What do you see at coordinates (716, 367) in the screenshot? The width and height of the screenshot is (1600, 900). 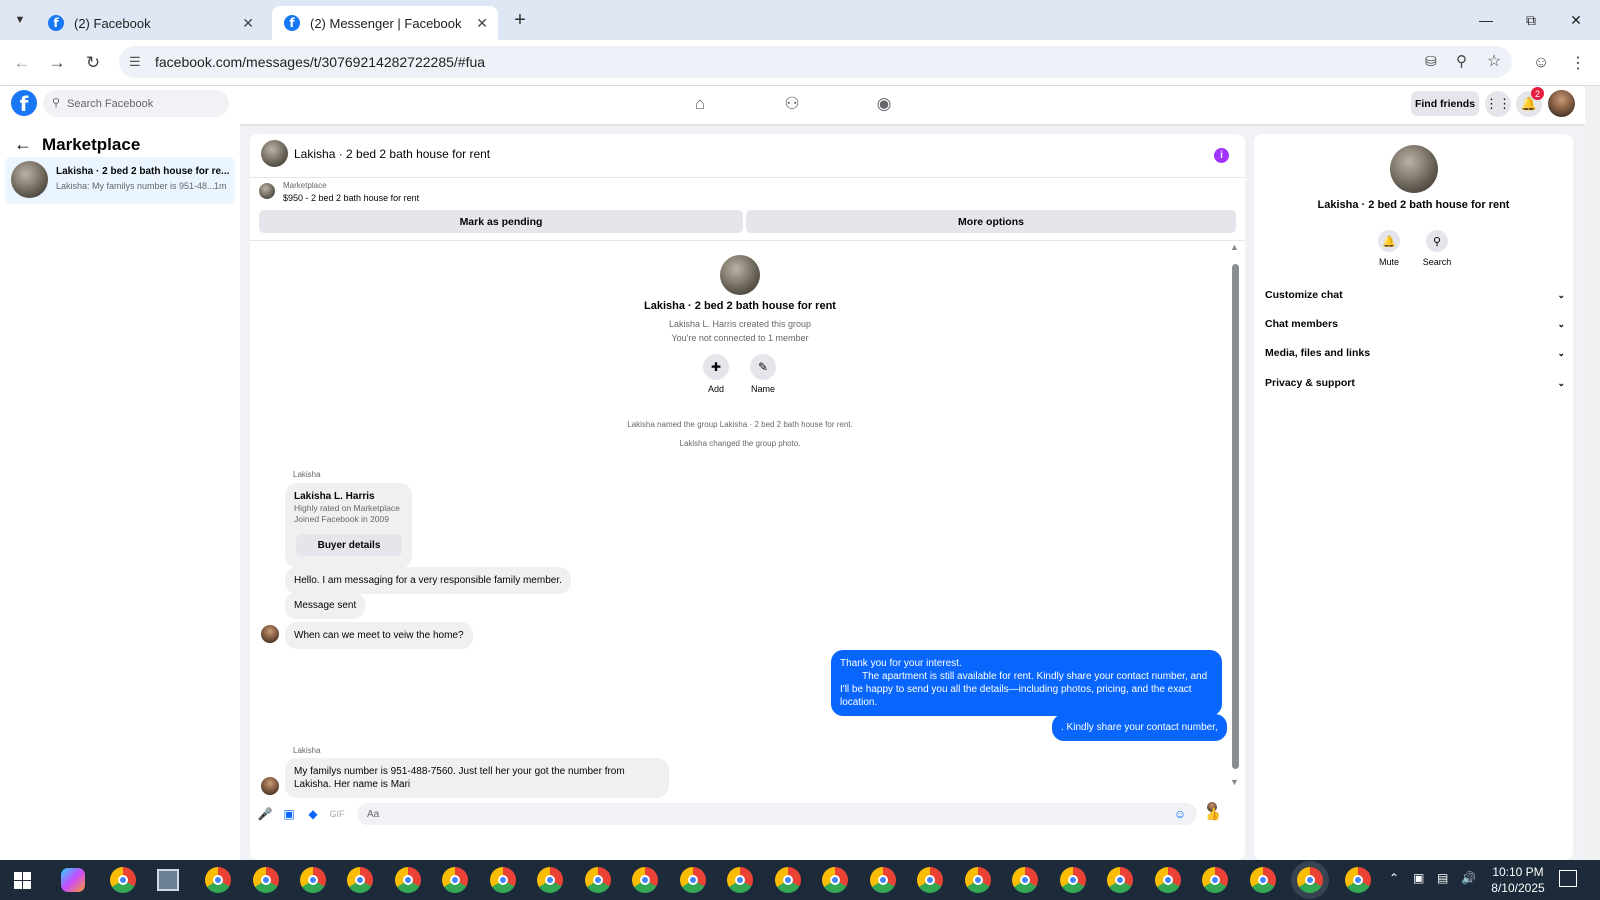 I see `add-person-icon: ✚` at bounding box center [716, 367].